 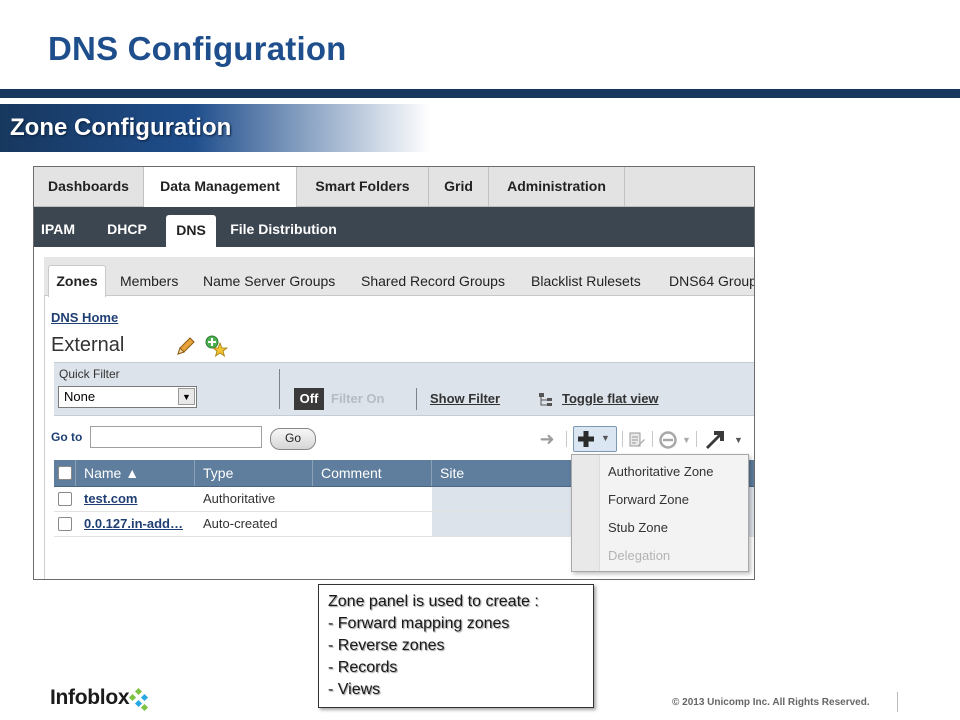 What do you see at coordinates (110, 499) in the screenshot?
I see `zone-name-link: test.com` at bounding box center [110, 499].